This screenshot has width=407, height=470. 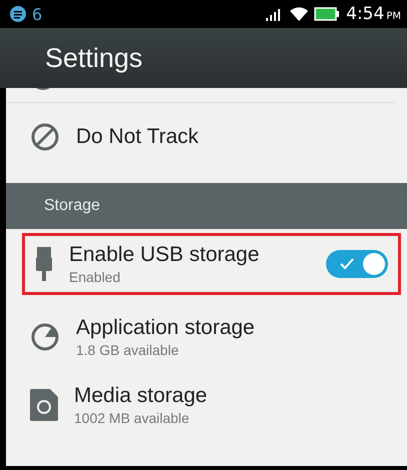 I want to click on setting-subtitle: Enabled, so click(x=95, y=277).